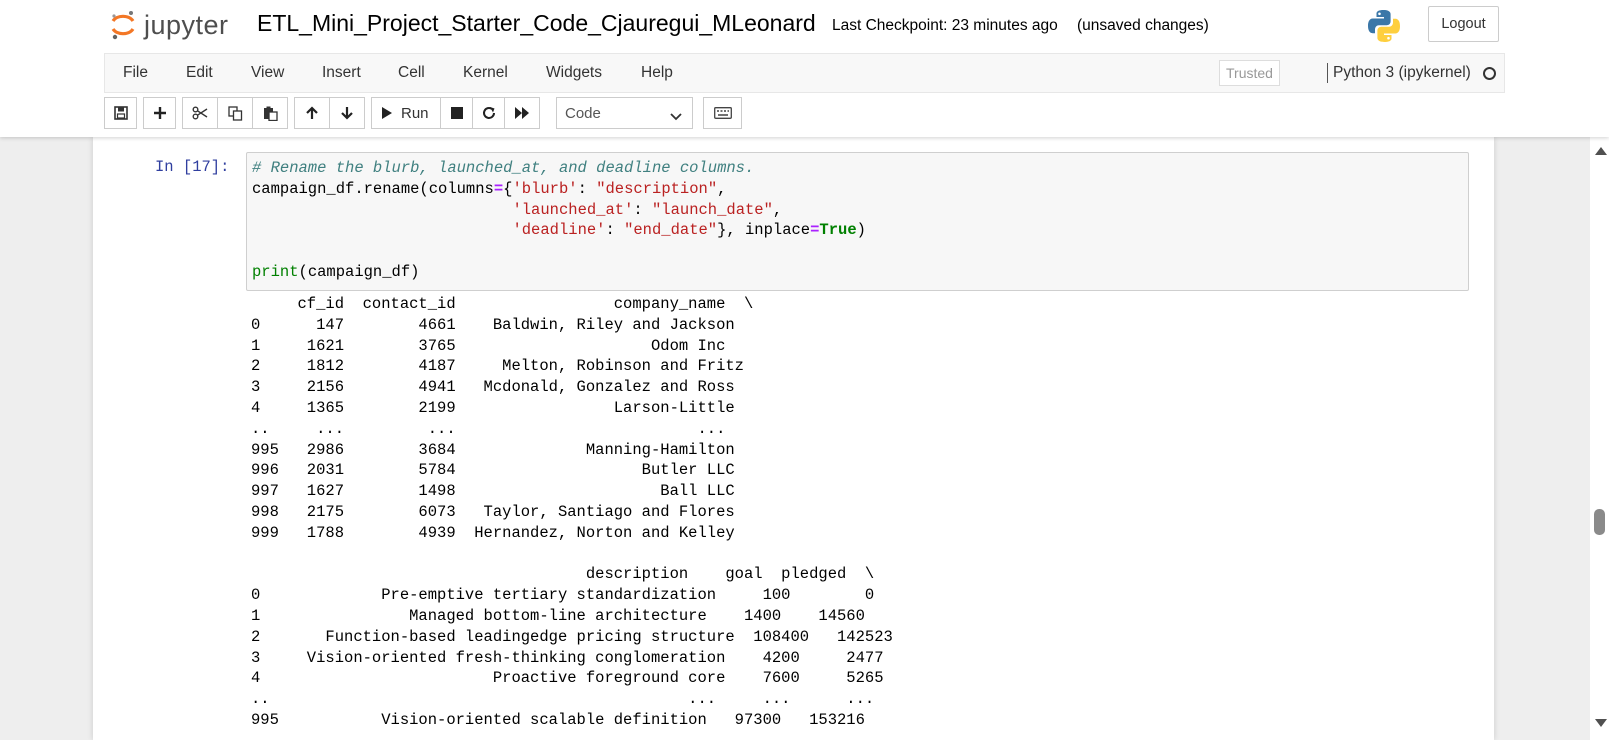 The height and width of the screenshot is (740, 1609). What do you see at coordinates (502, 345) in the screenshot?
I see `output-line: 1 1621 3765 Odom Inc` at bounding box center [502, 345].